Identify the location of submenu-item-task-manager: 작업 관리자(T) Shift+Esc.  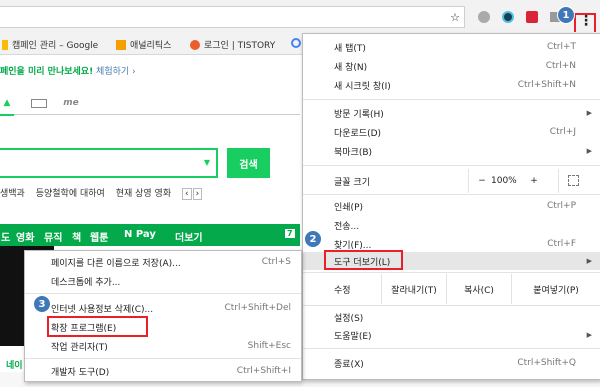
(163, 346).